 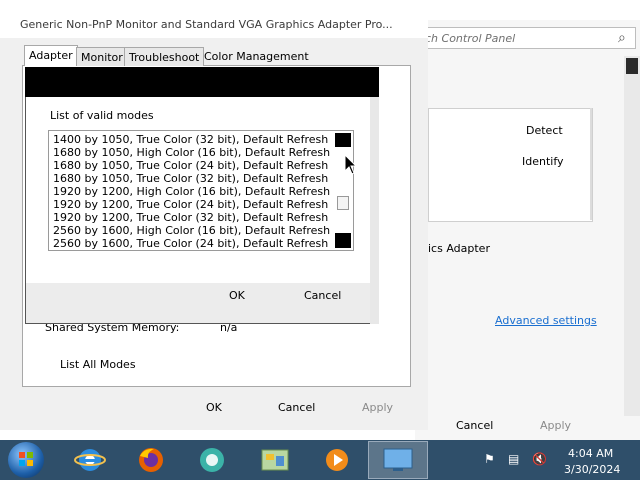 What do you see at coordinates (90, 460) in the screenshot?
I see `internet-explorer-icon` at bounding box center [90, 460].